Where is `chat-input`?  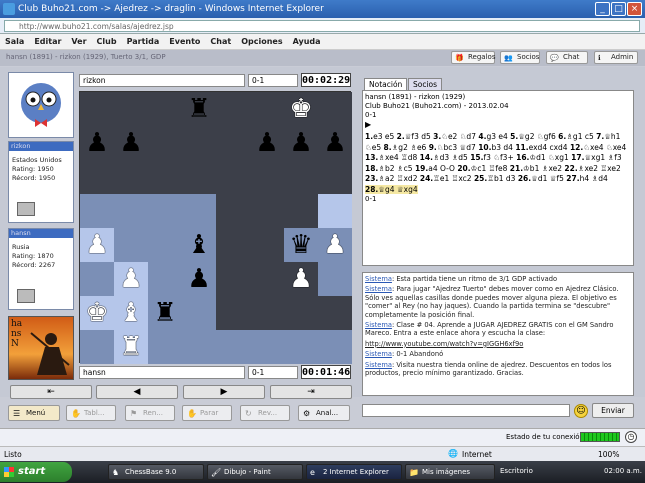
chat-input is located at coordinates (466, 410).